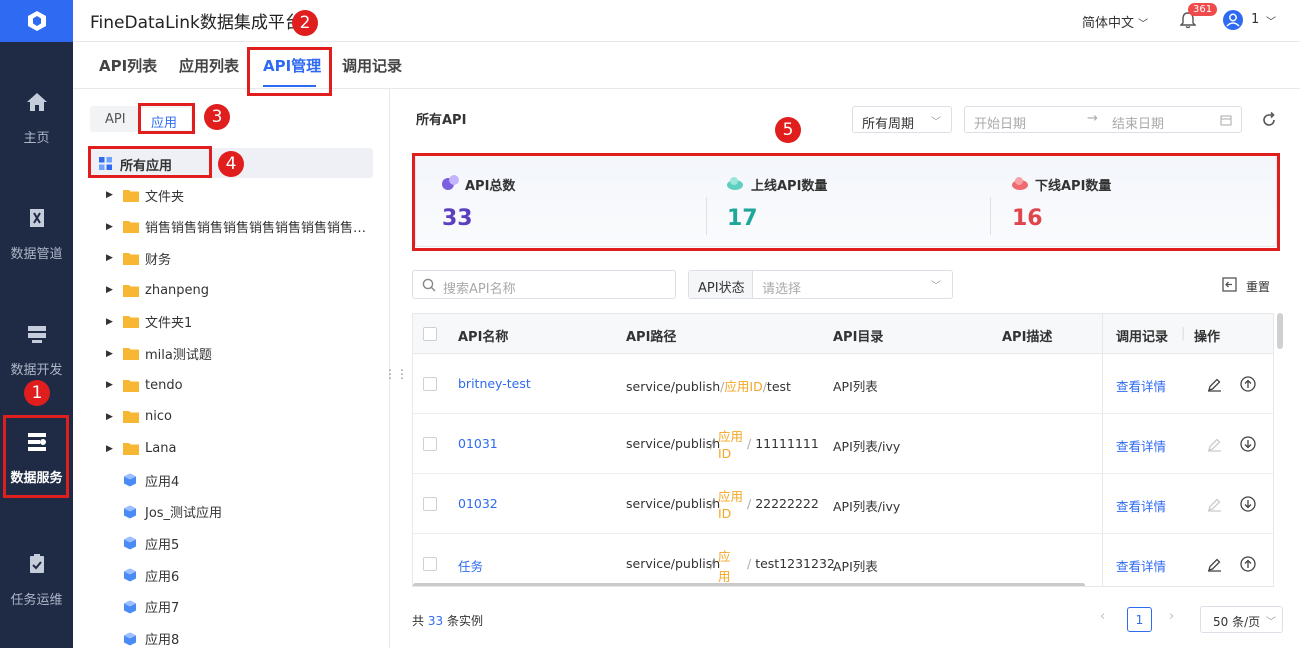  Describe the element at coordinates (1226, 120) in the screenshot. I see `calendar-icon` at that location.